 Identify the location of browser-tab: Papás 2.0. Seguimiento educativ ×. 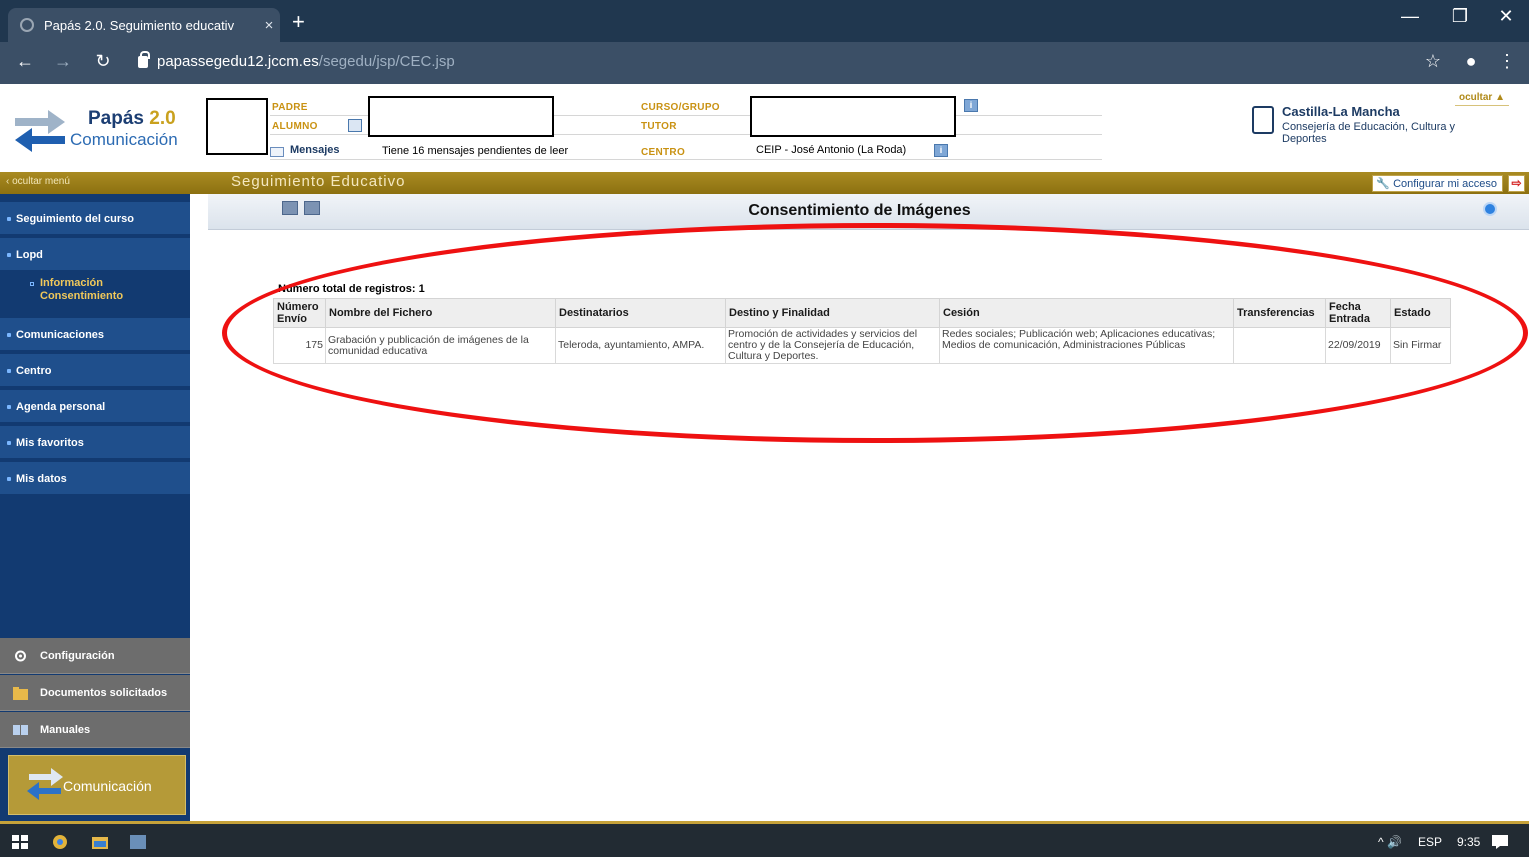
(144, 25).